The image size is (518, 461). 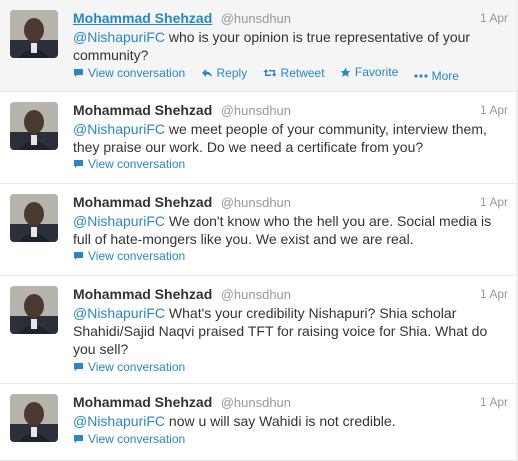 What do you see at coordinates (207, 73) in the screenshot?
I see `reply-arrow-icon` at bounding box center [207, 73].